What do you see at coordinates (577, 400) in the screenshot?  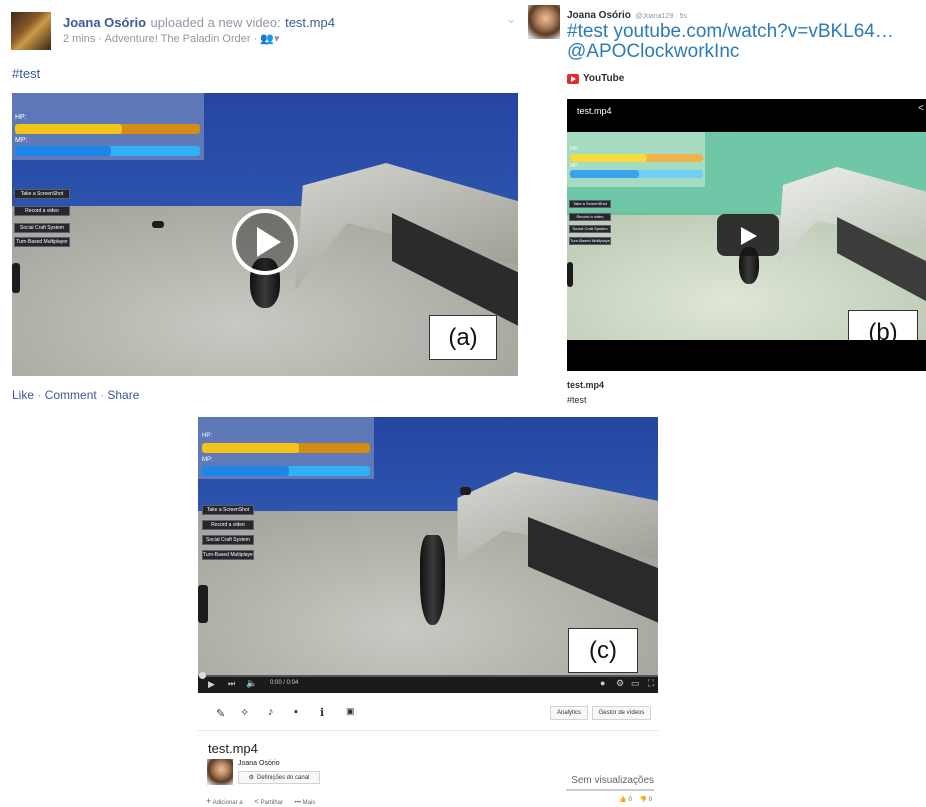 I see `card-desc: #test` at bounding box center [577, 400].